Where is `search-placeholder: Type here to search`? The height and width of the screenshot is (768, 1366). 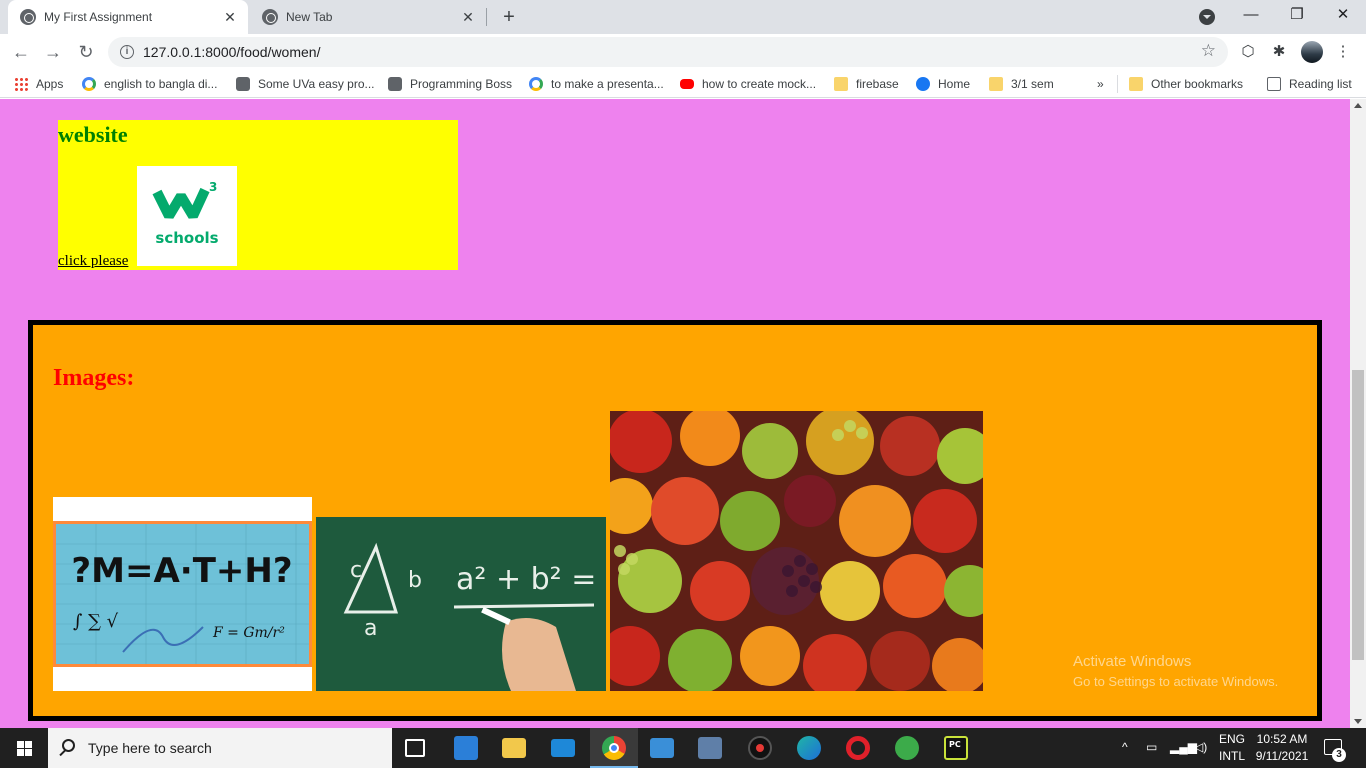
search-placeholder: Type here to search is located at coordinates (150, 748).